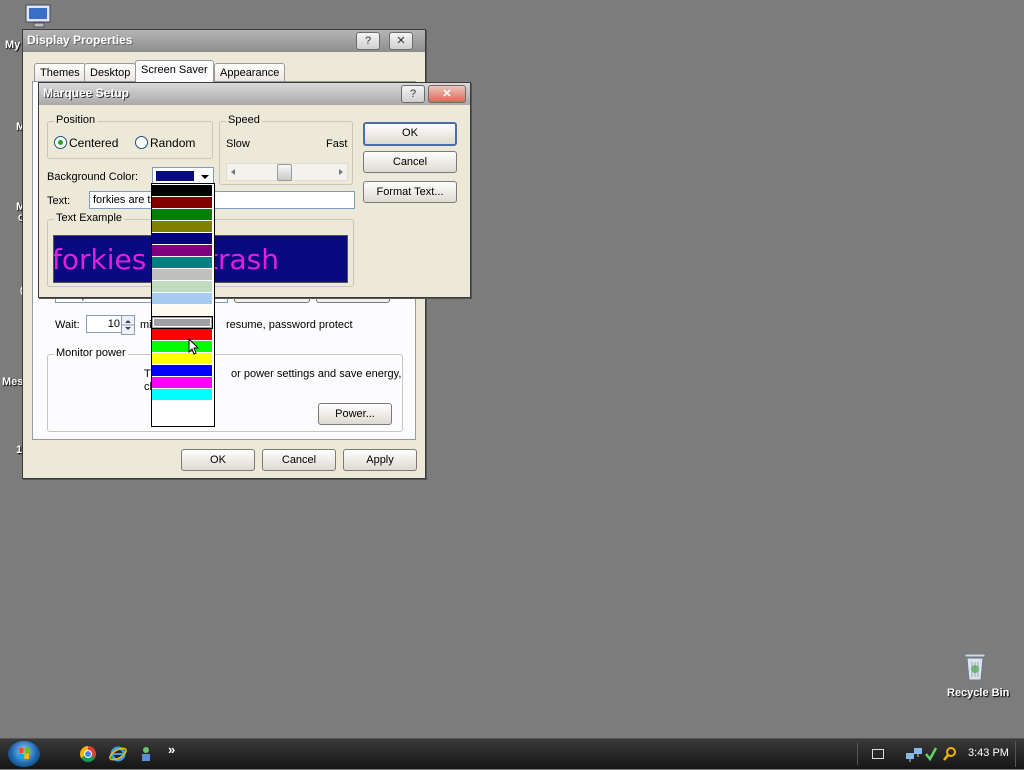 Image resolution: width=1024 pixels, height=770 pixels. Describe the element at coordinates (512, 753) in the screenshot. I see `taskbar: » 3:43 PM` at that location.